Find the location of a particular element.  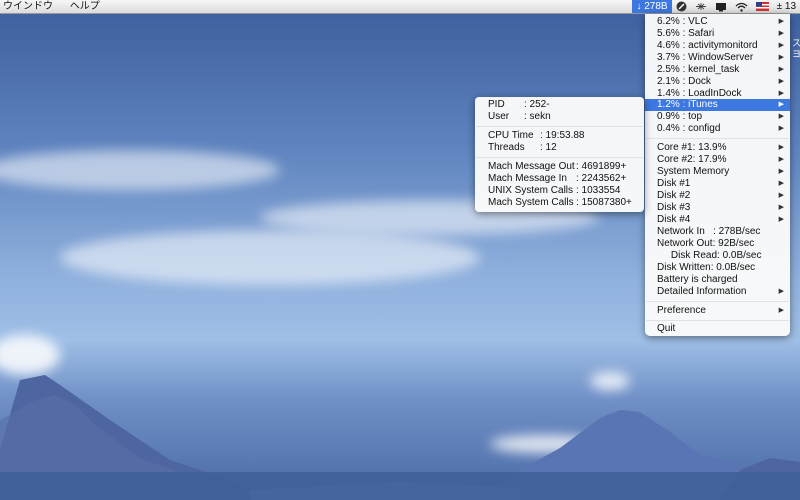

process-label: 6.2% : VLC is located at coordinates (682, 21).